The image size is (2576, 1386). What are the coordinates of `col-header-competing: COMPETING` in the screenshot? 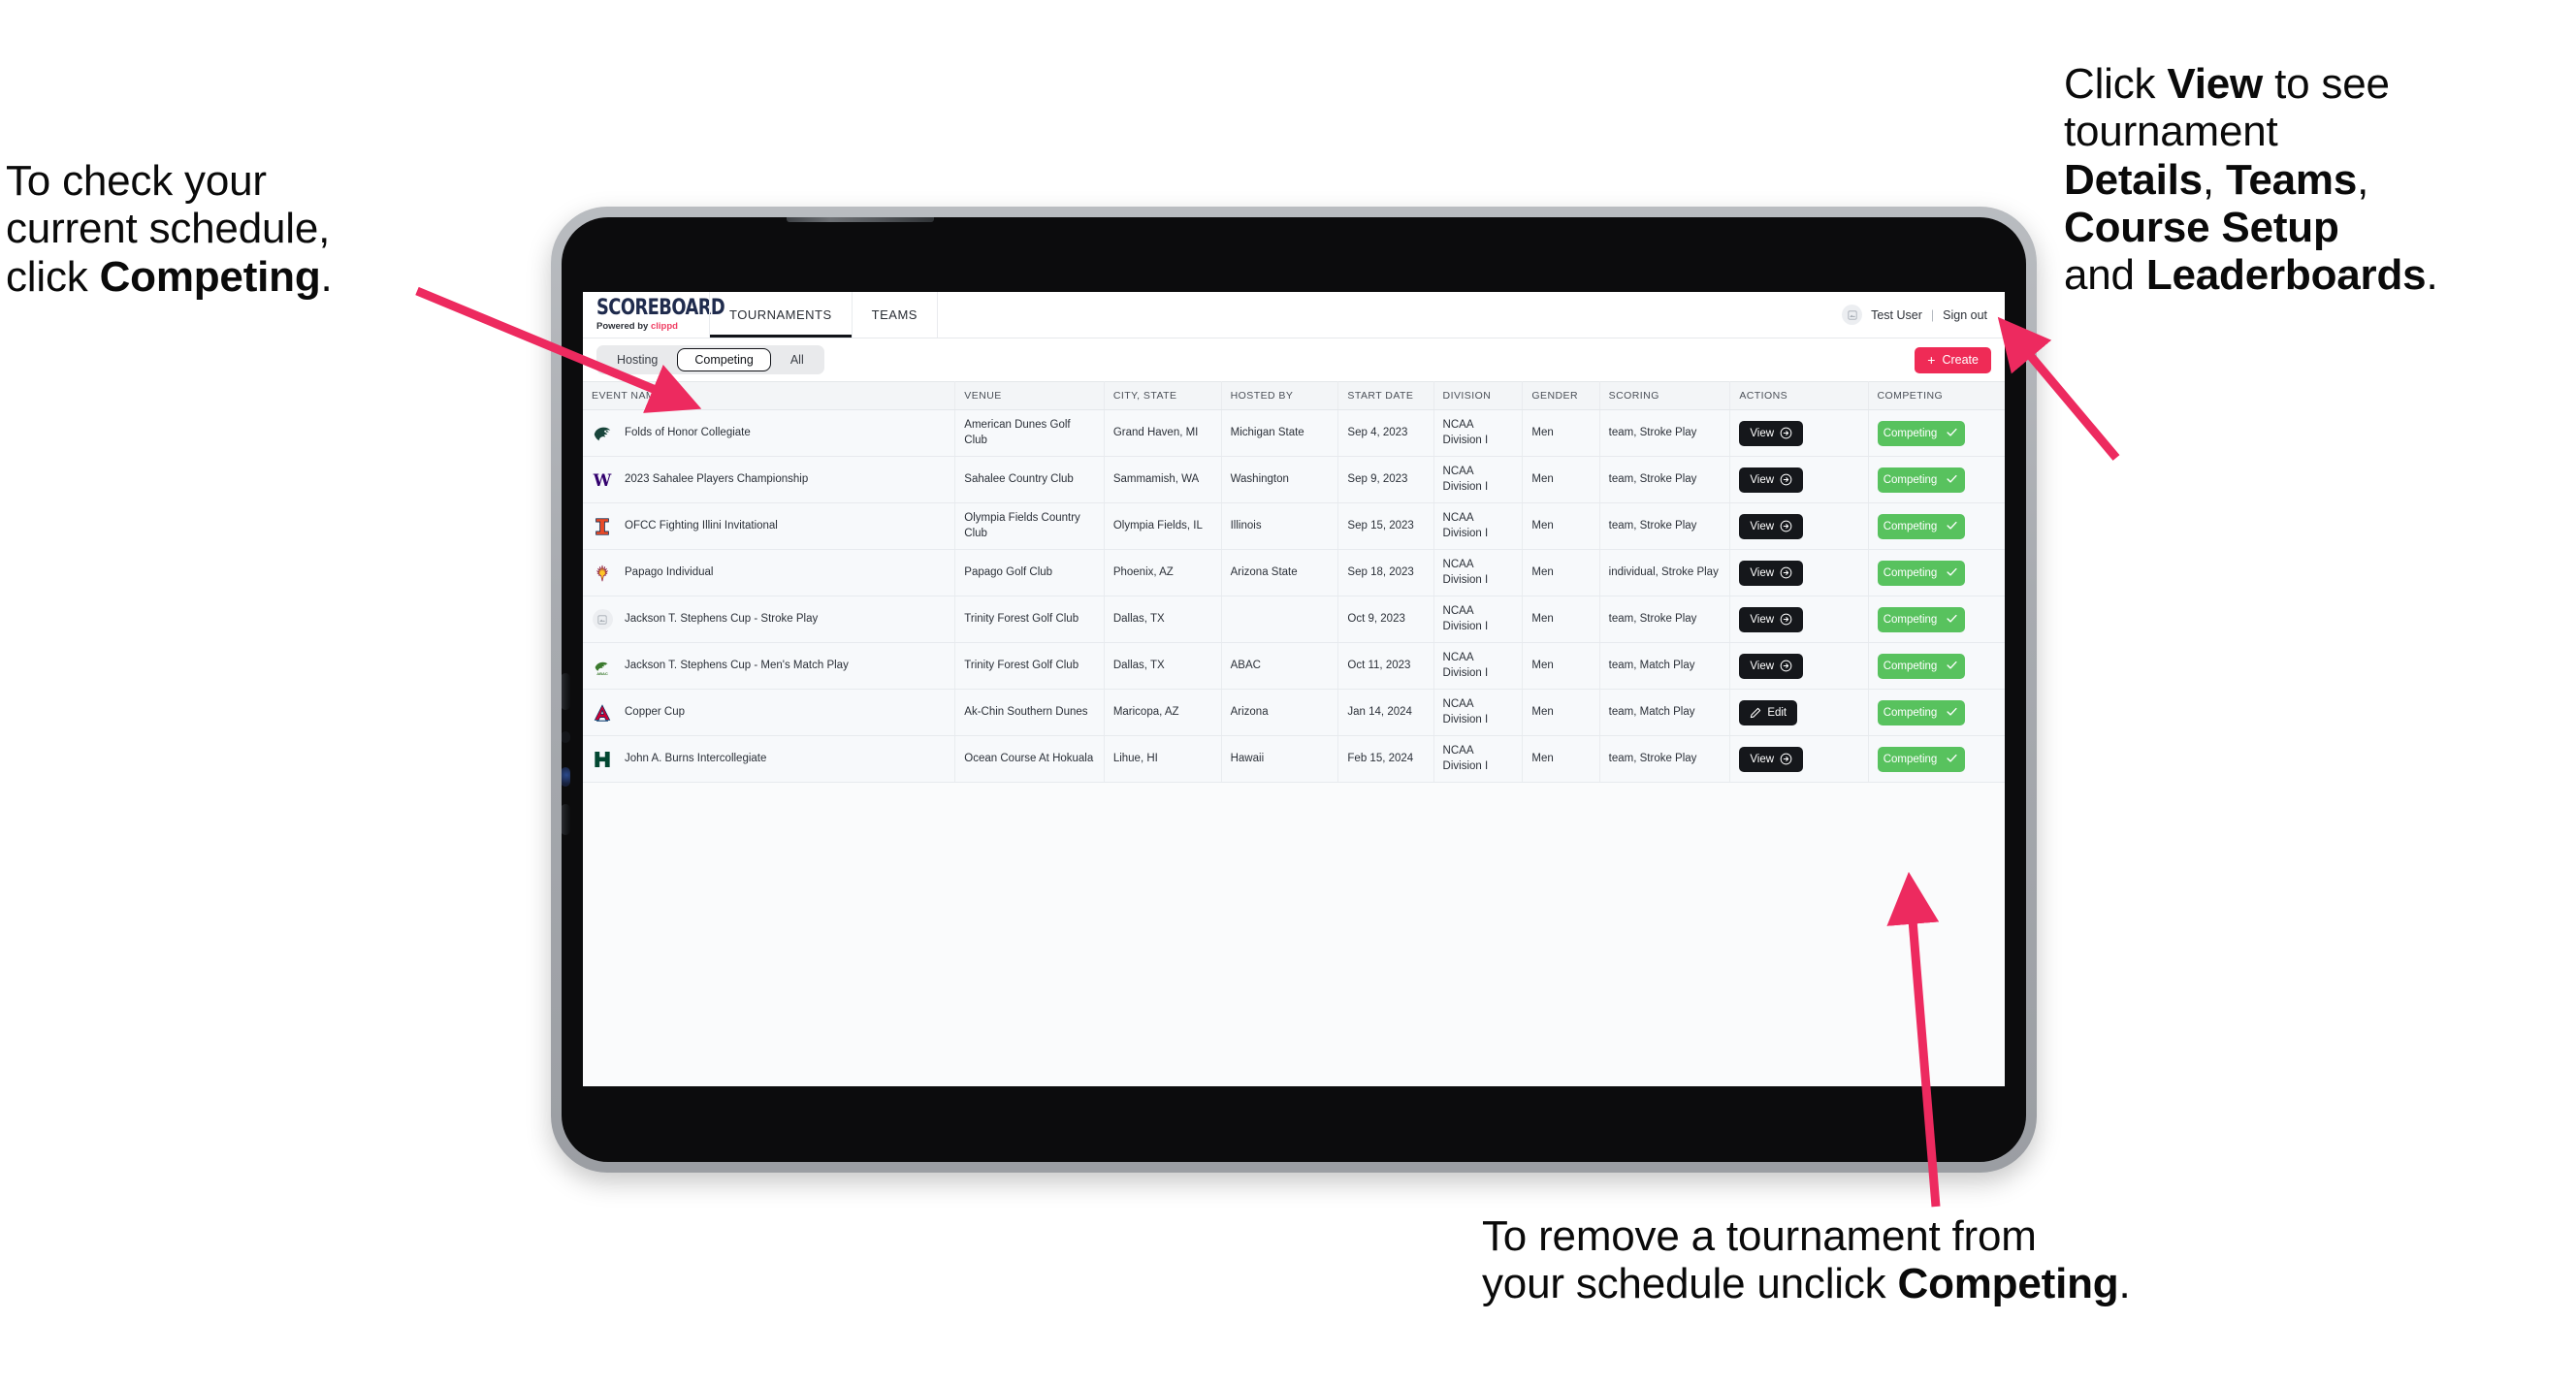 It's located at (1936, 395).